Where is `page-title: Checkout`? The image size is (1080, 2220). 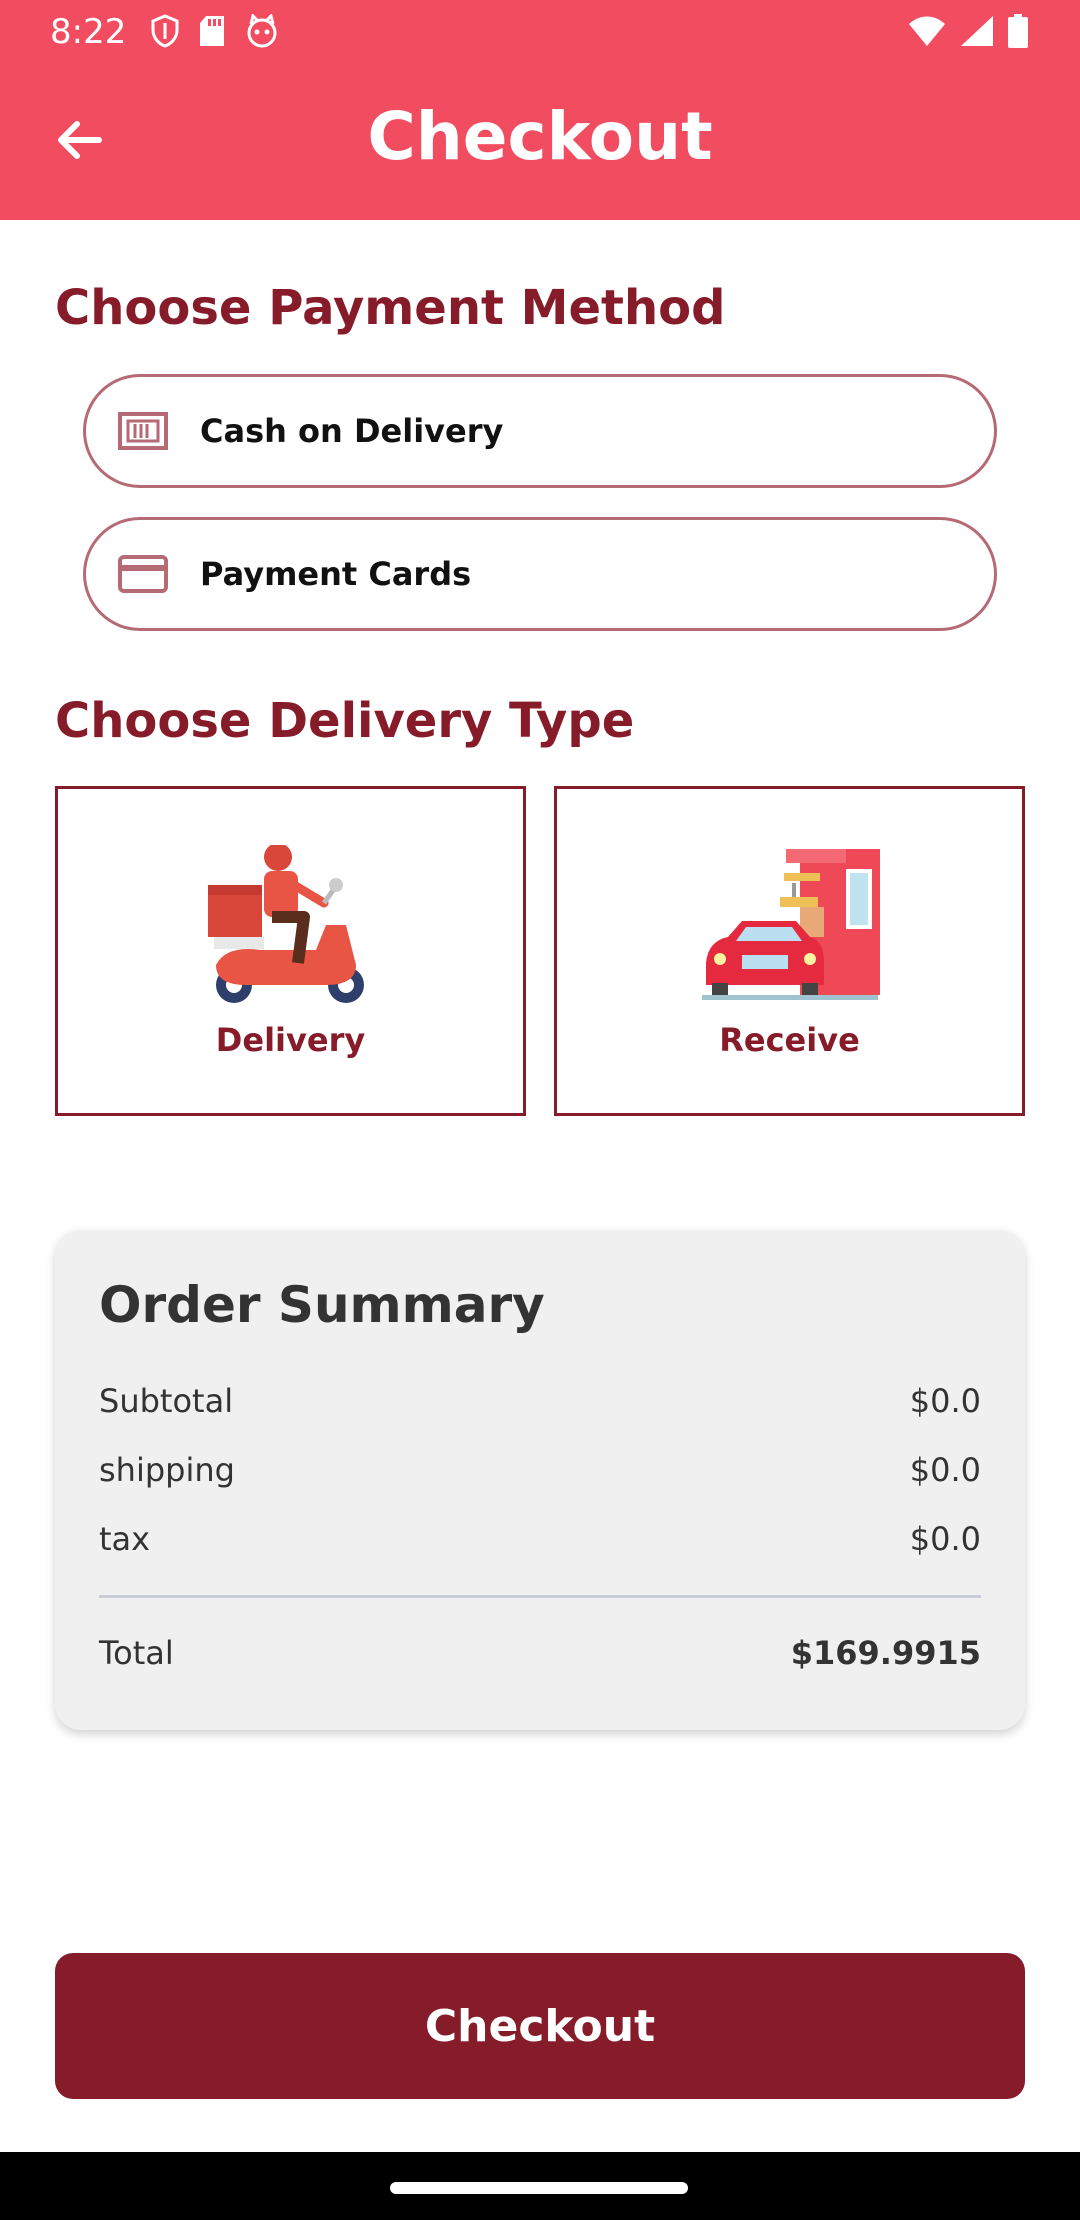
page-title: Checkout is located at coordinates (540, 136).